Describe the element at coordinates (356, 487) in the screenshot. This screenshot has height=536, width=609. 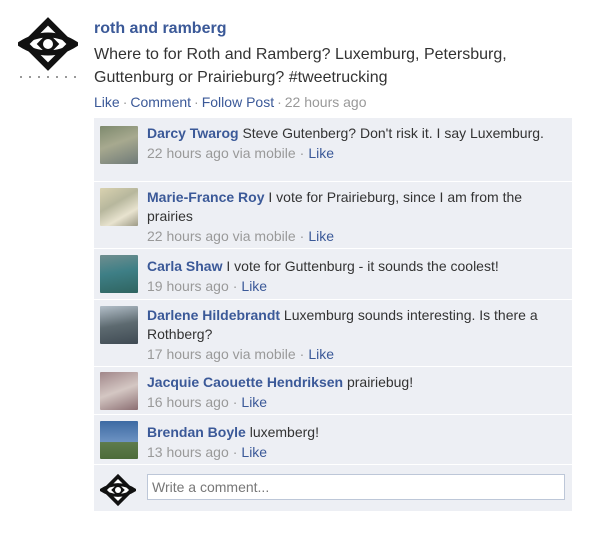
I see `write-comment-input` at that location.